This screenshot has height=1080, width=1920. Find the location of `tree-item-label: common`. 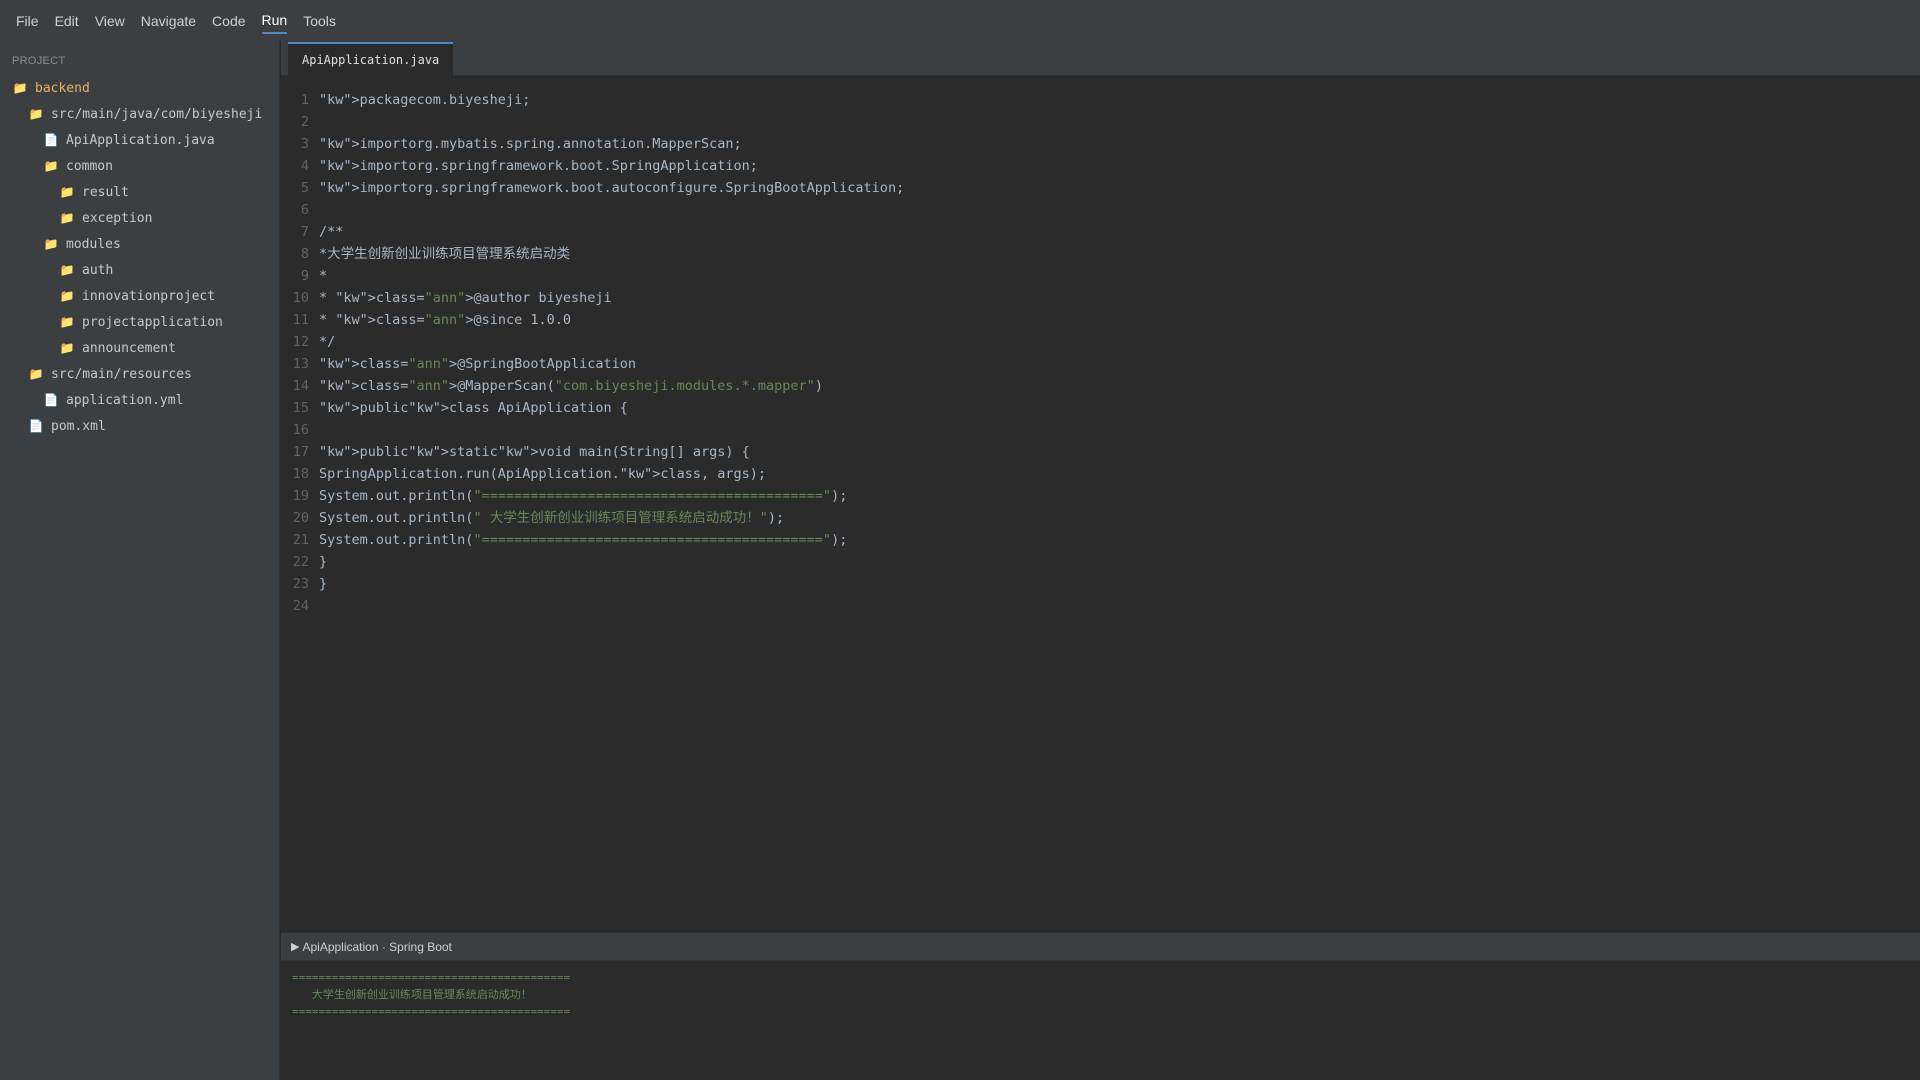

tree-item-label: common is located at coordinates (89, 166).